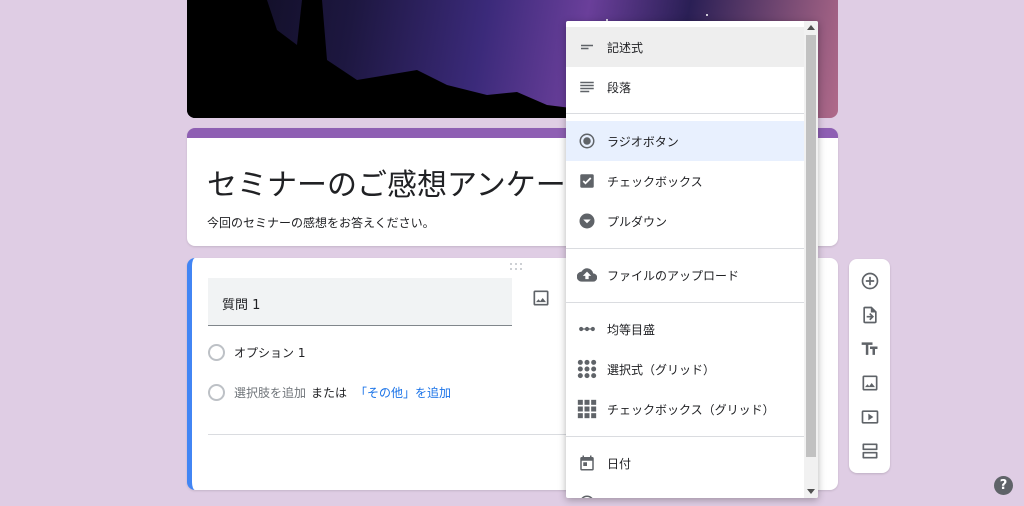 The width and height of the screenshot is (1024, 506). Describe the element at coordinates (685, 47) in the screenshot. I see `menu-item-short-answer: 記述式` at that location.